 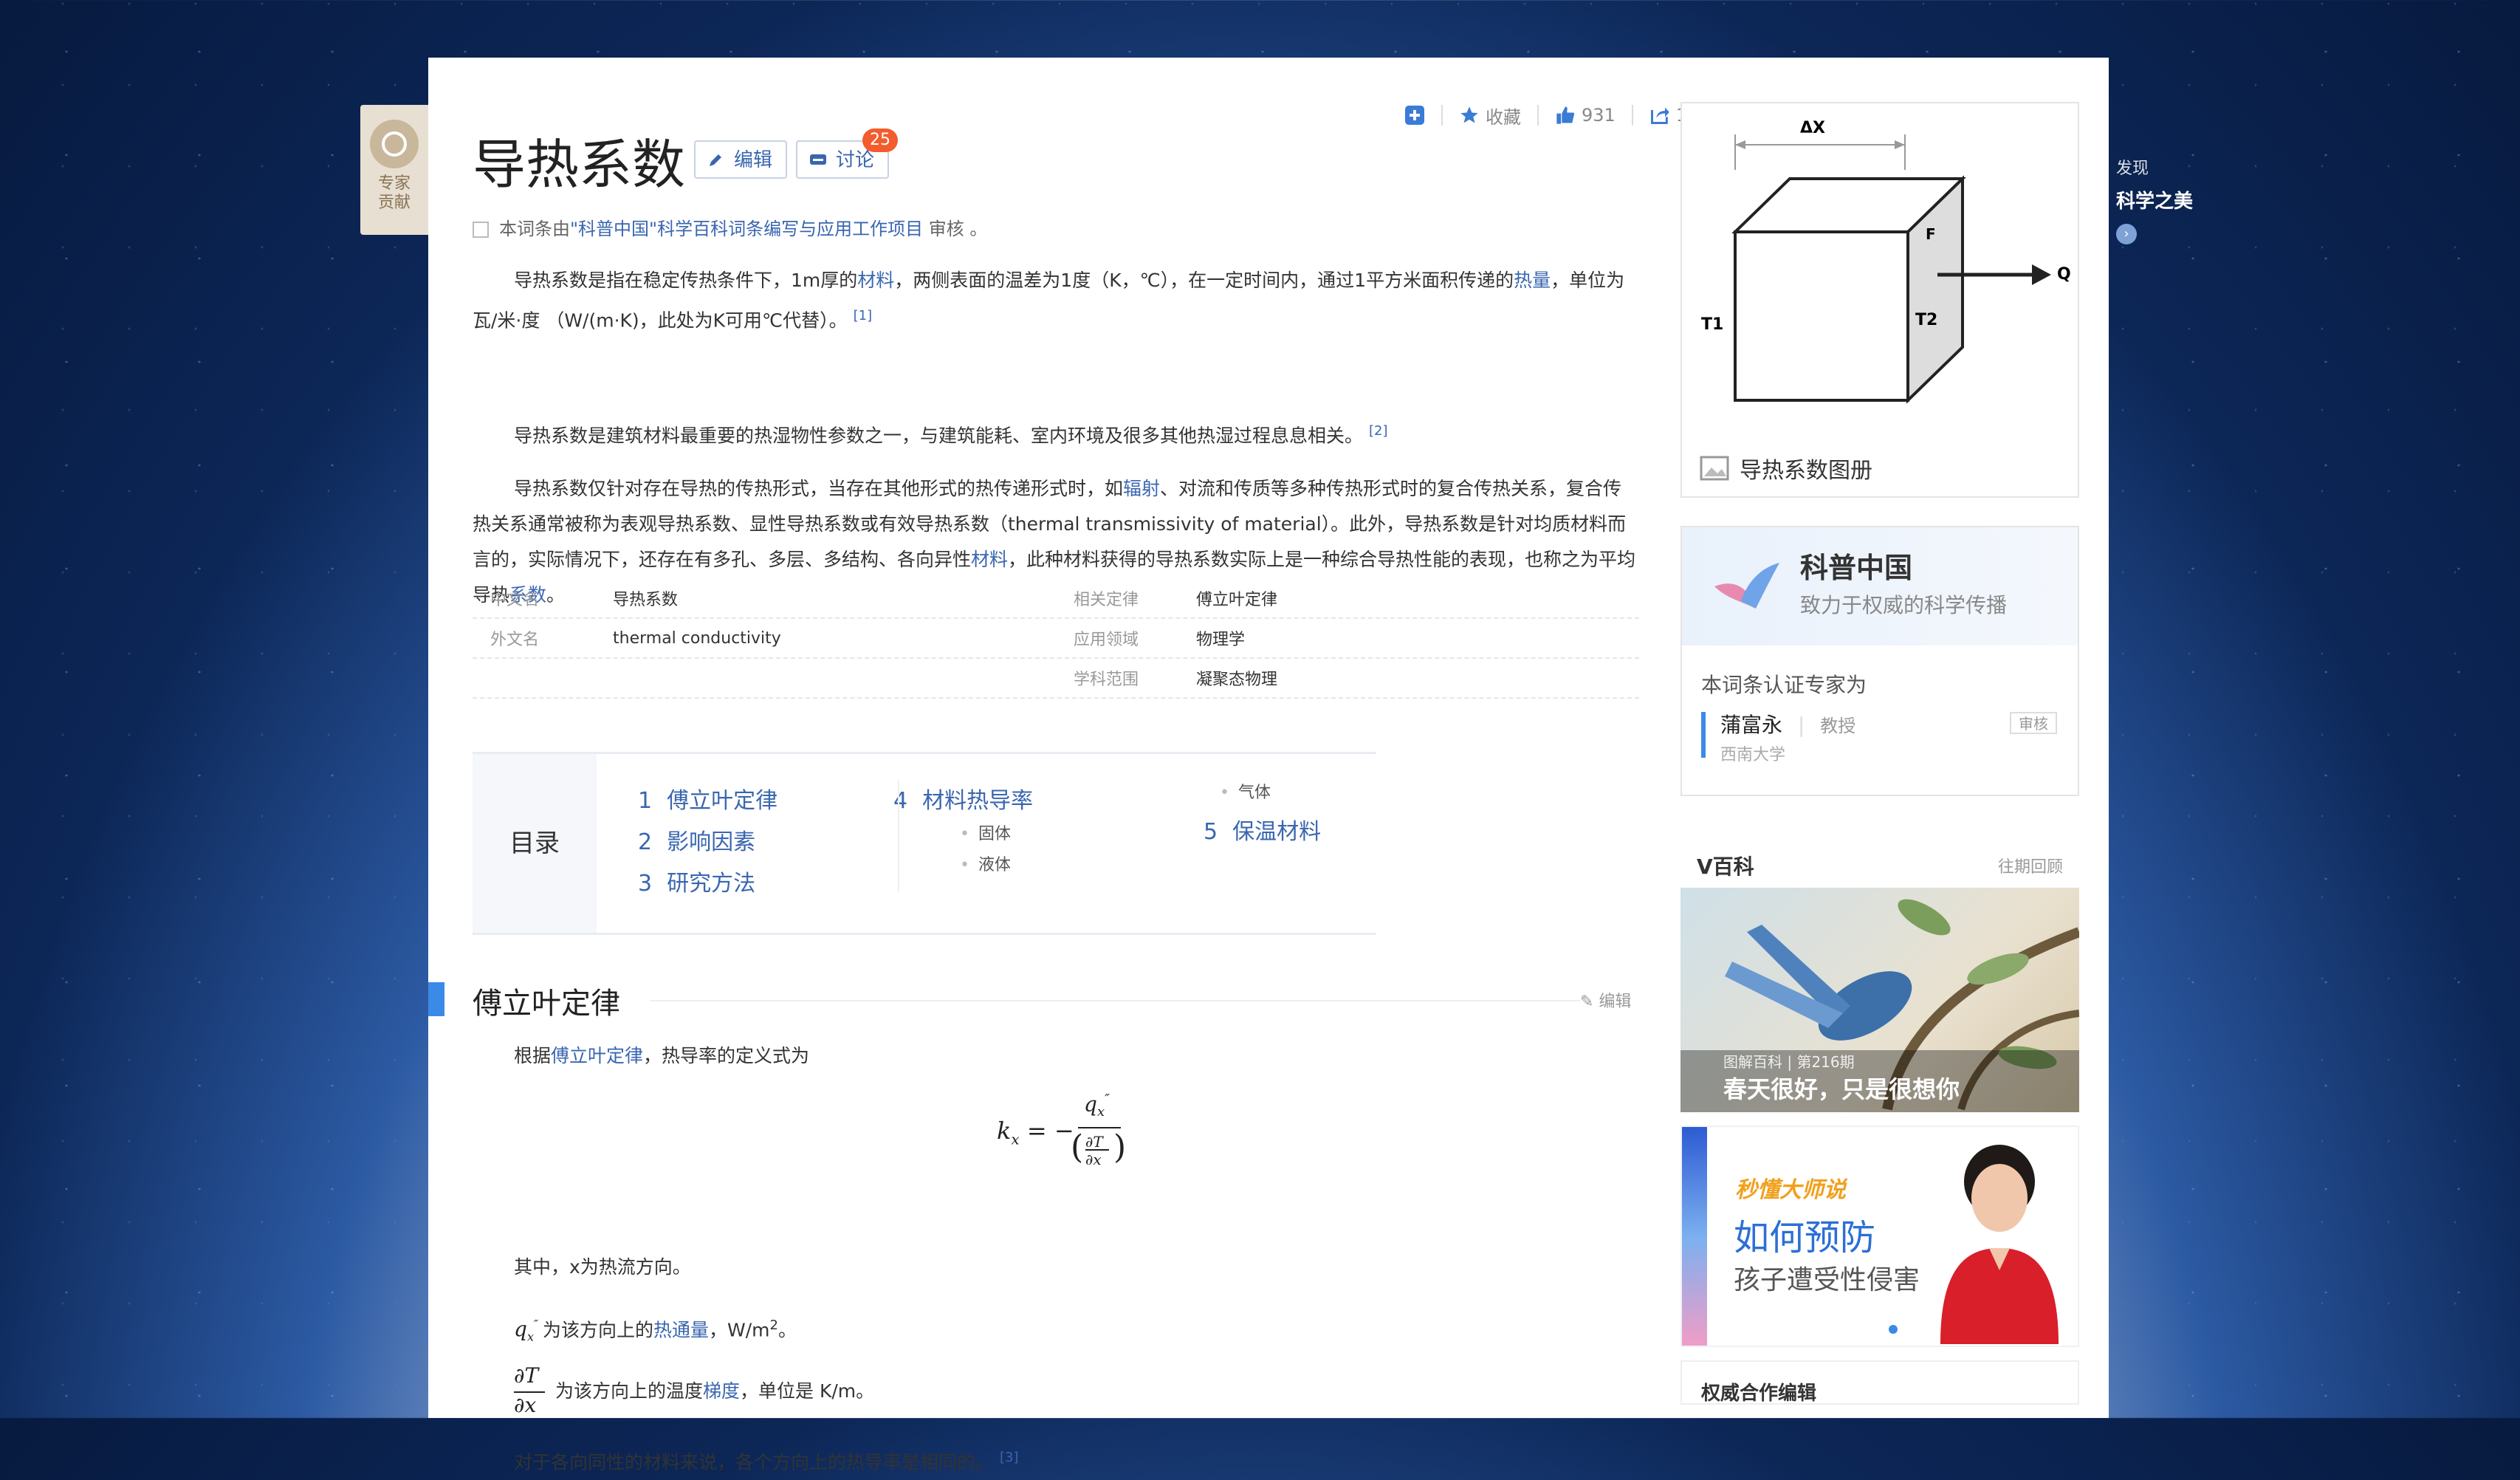 I want to click on info-row: 外文名 thermal conductivity 应用领域 物理学, so click(x=1056, y=639).